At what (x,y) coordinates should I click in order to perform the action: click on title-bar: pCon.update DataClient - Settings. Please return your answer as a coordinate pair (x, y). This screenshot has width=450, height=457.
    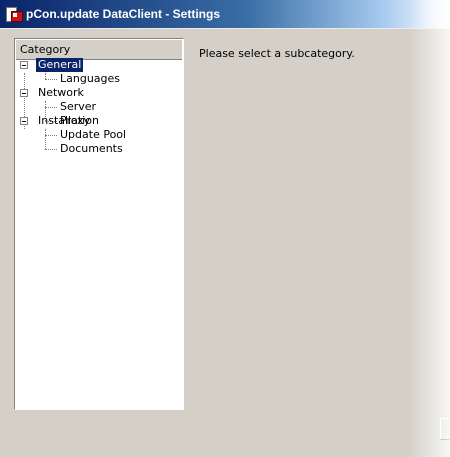
    Looking at the image, I should click on (225, 14).